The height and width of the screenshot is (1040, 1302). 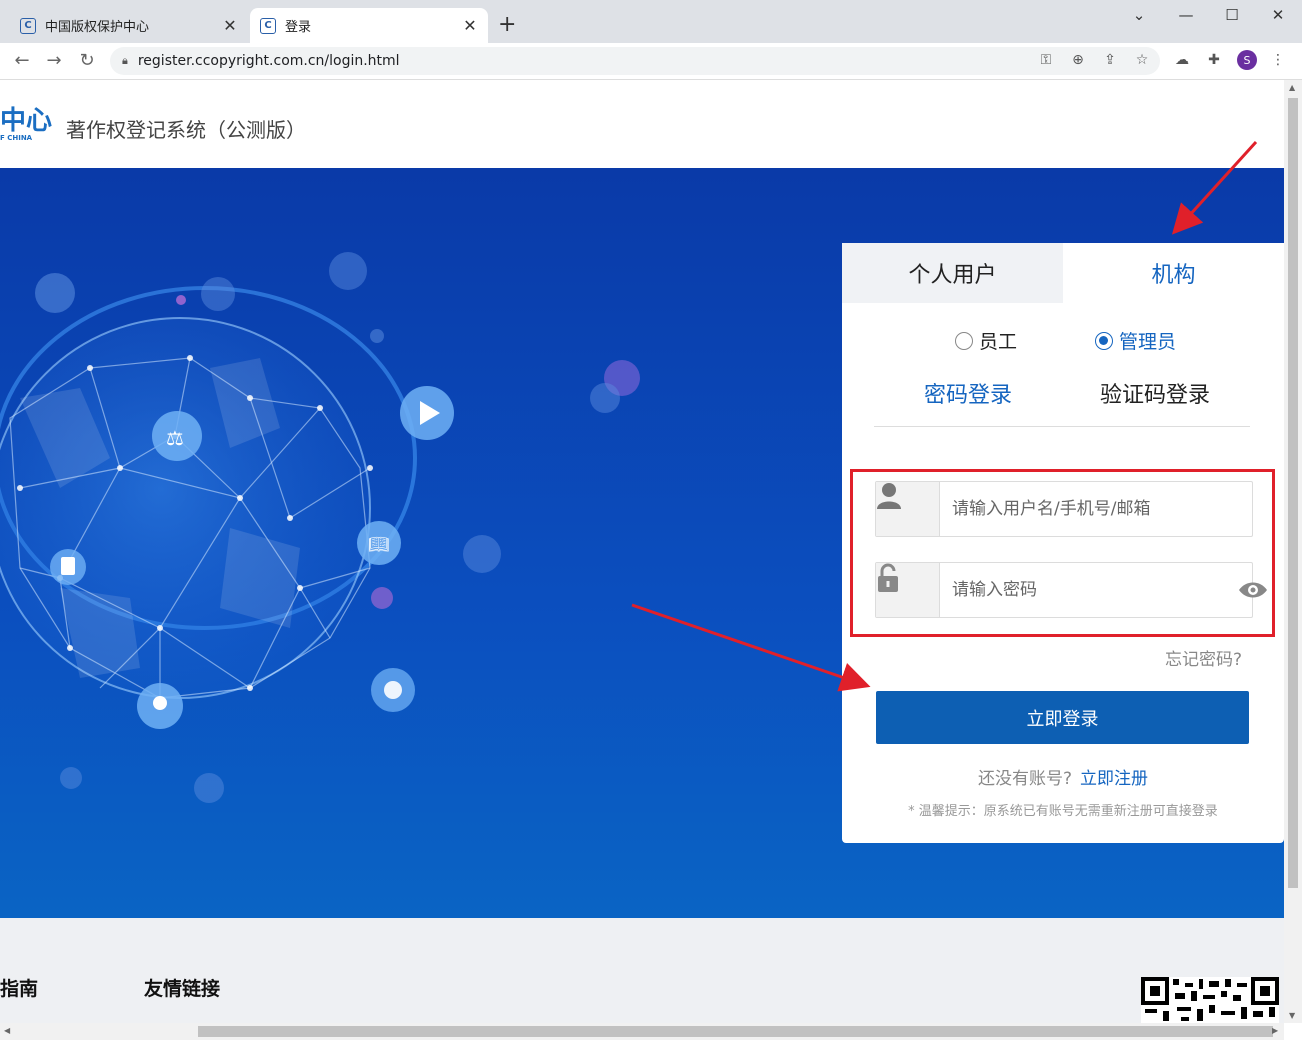 I want to click on qr-code-icon, so click(x=1210, y=1000).